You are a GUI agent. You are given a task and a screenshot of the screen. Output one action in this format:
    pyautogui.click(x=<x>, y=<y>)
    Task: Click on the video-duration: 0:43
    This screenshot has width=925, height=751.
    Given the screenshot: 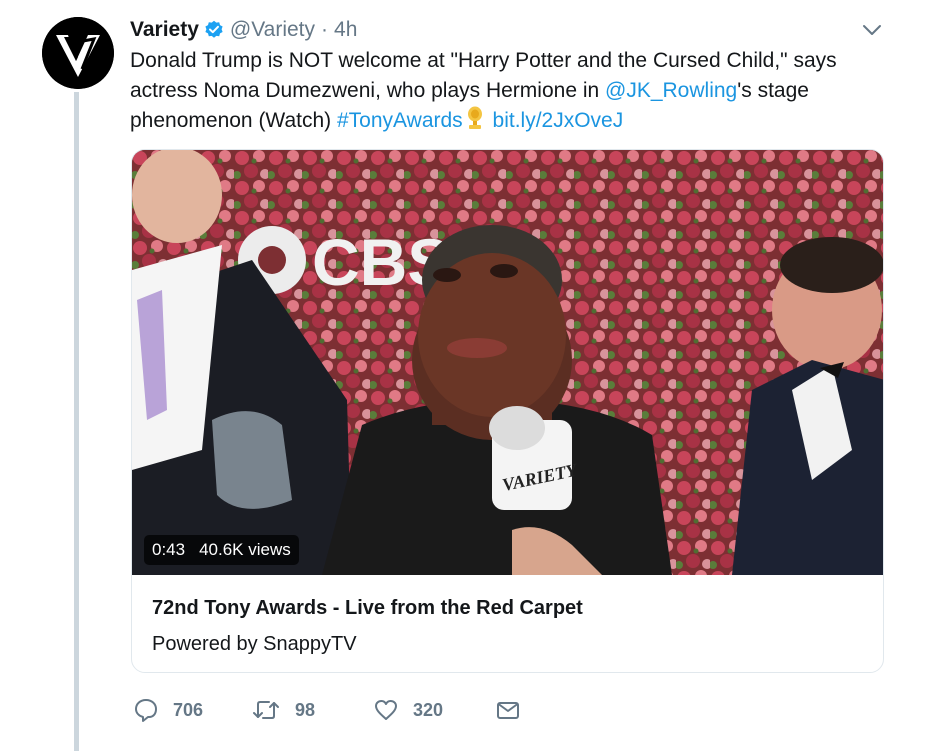 What is the action you would take?
    pyautogui.click(x=169, y=549)
    